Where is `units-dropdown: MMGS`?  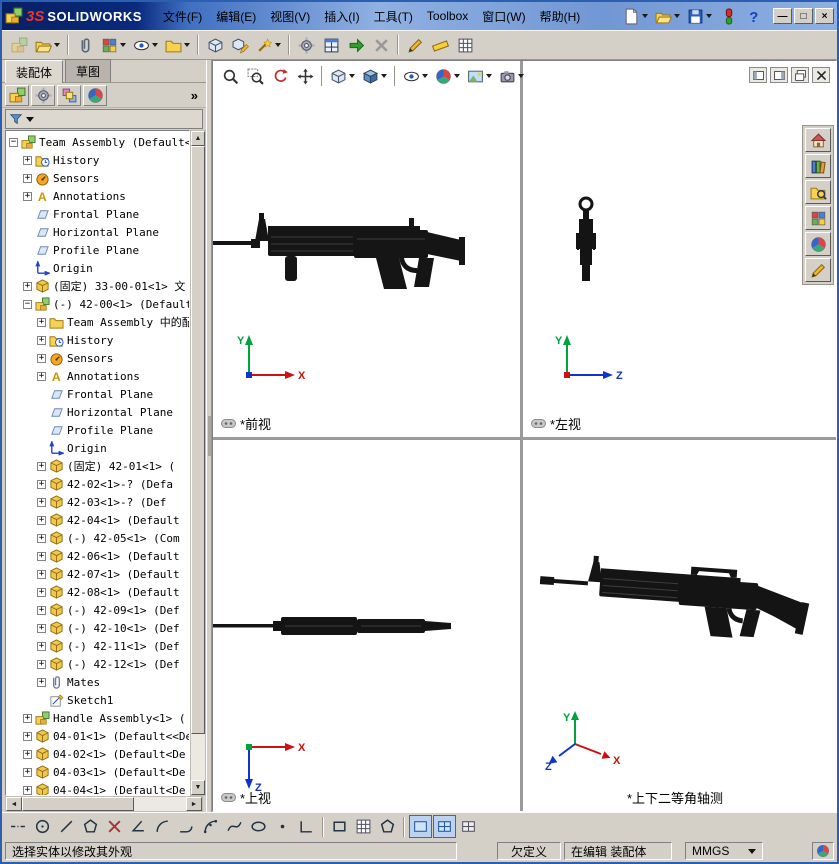
units-dropdown: MMGS is located at coordinates (724, 851).